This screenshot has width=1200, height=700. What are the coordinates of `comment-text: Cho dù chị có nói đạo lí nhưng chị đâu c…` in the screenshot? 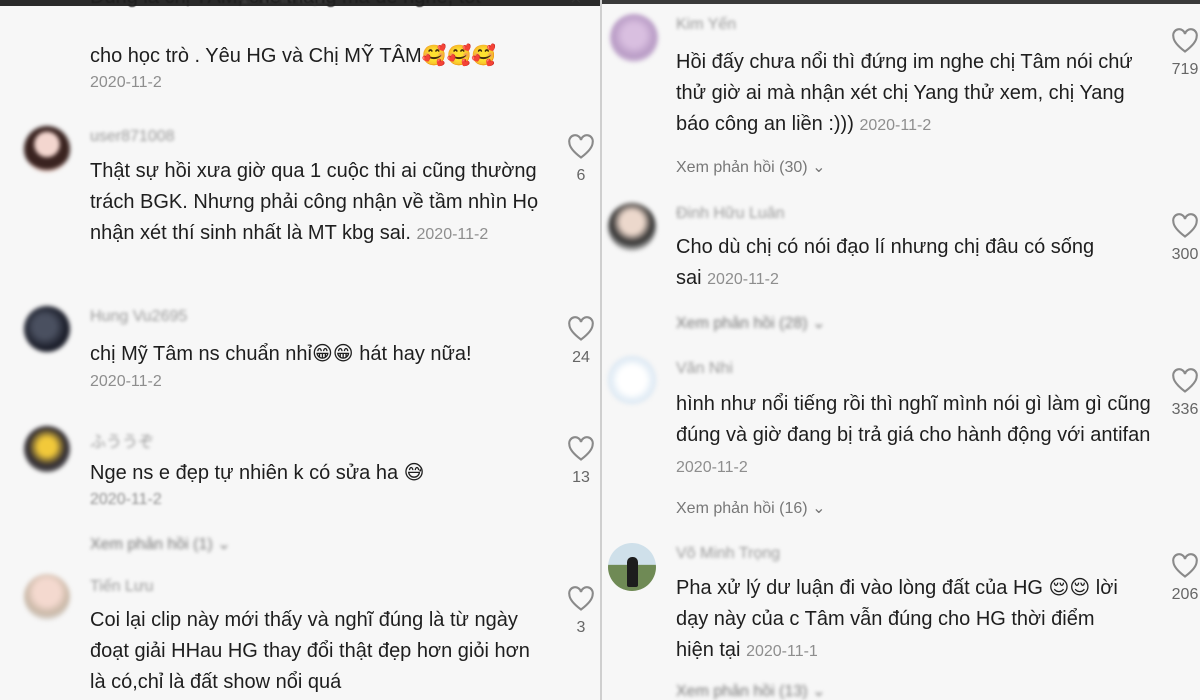 It's located at (891, 263).